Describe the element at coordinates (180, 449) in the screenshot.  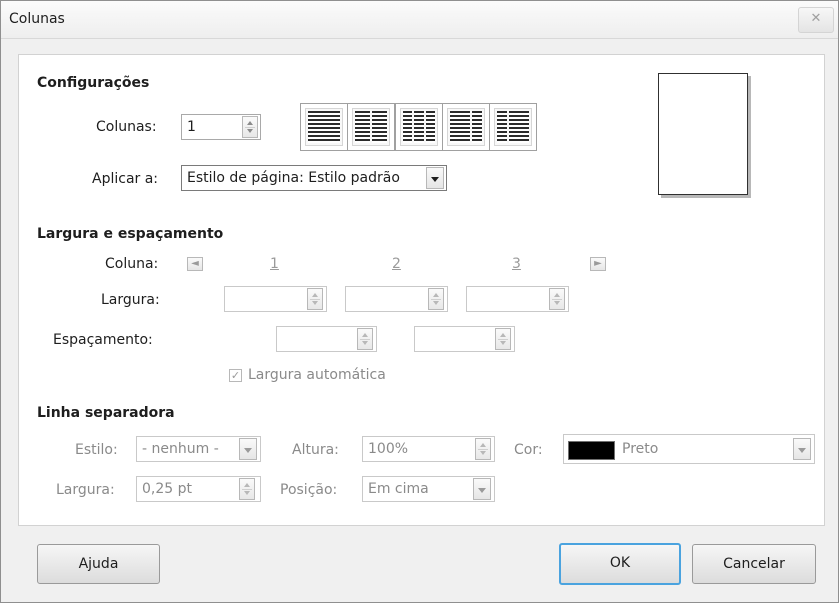
I see `style-value: - nenhum -` at that location.